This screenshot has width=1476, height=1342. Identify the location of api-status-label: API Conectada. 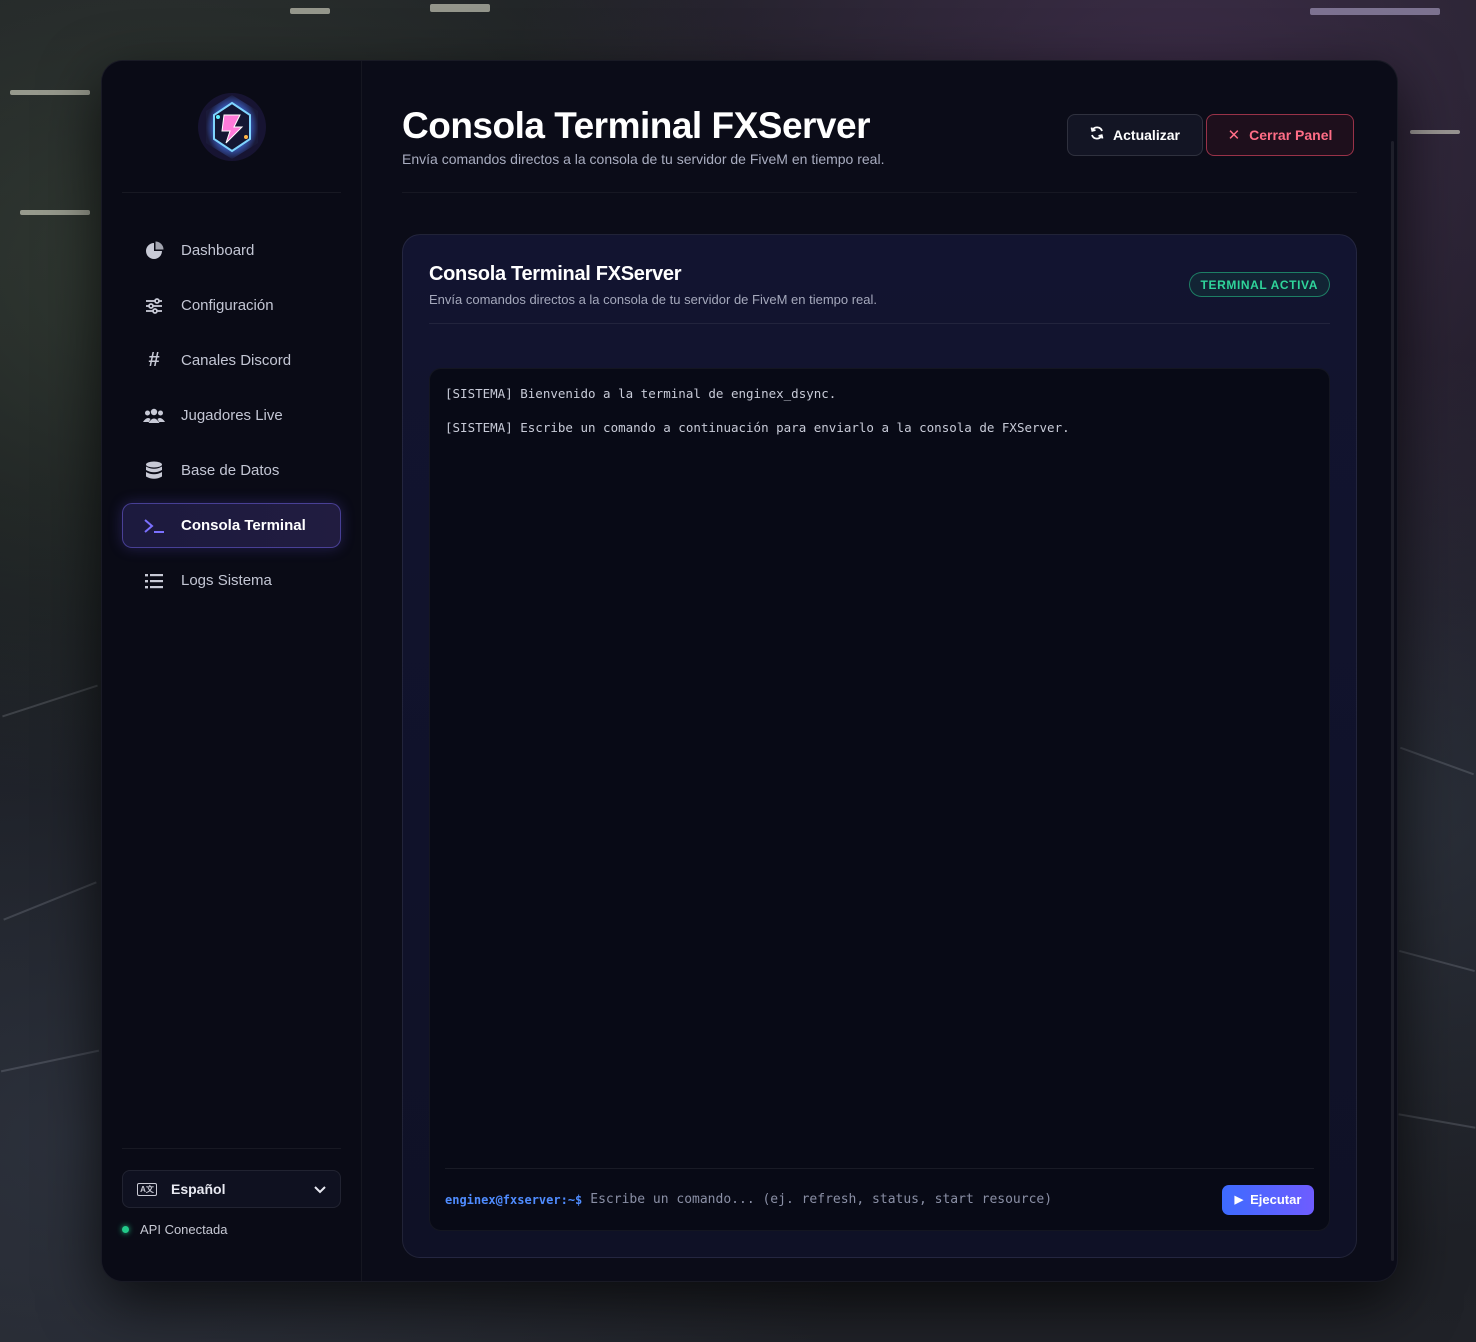
(184, 1229).